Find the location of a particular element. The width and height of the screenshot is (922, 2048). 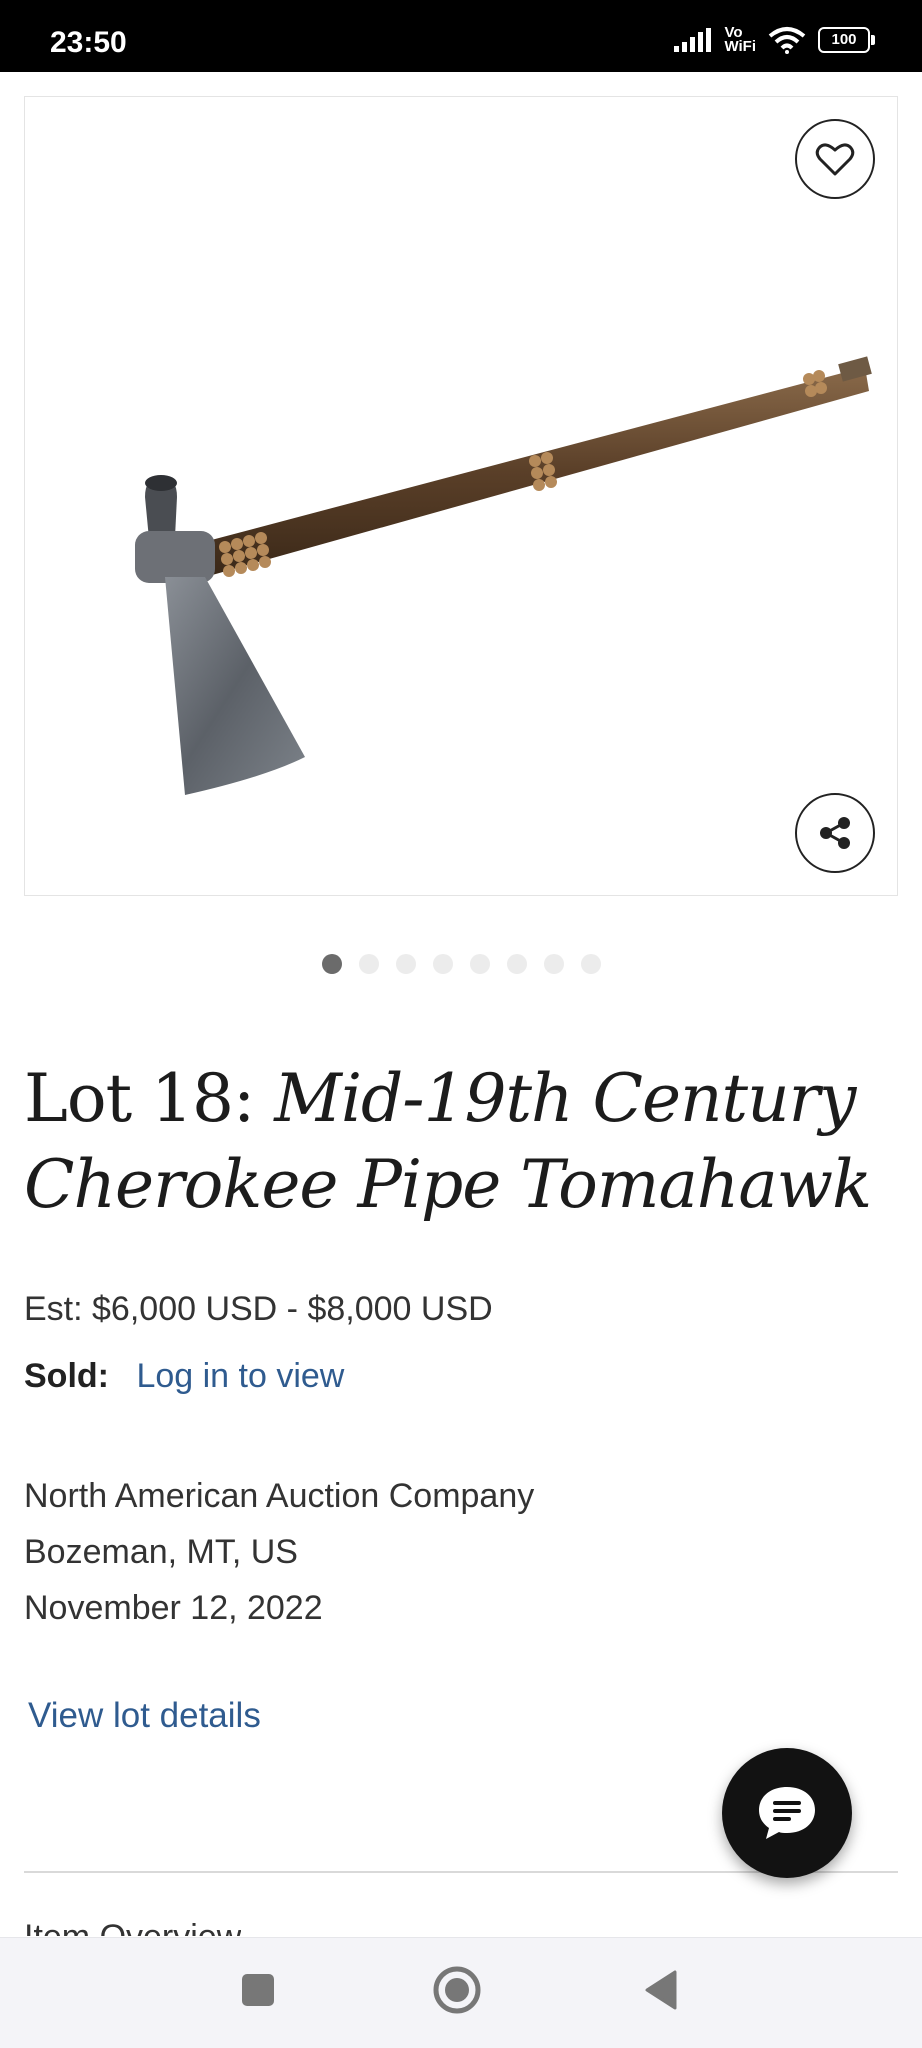

vowifi-bottom-label: WiFi is located at coordinates (740, 46).